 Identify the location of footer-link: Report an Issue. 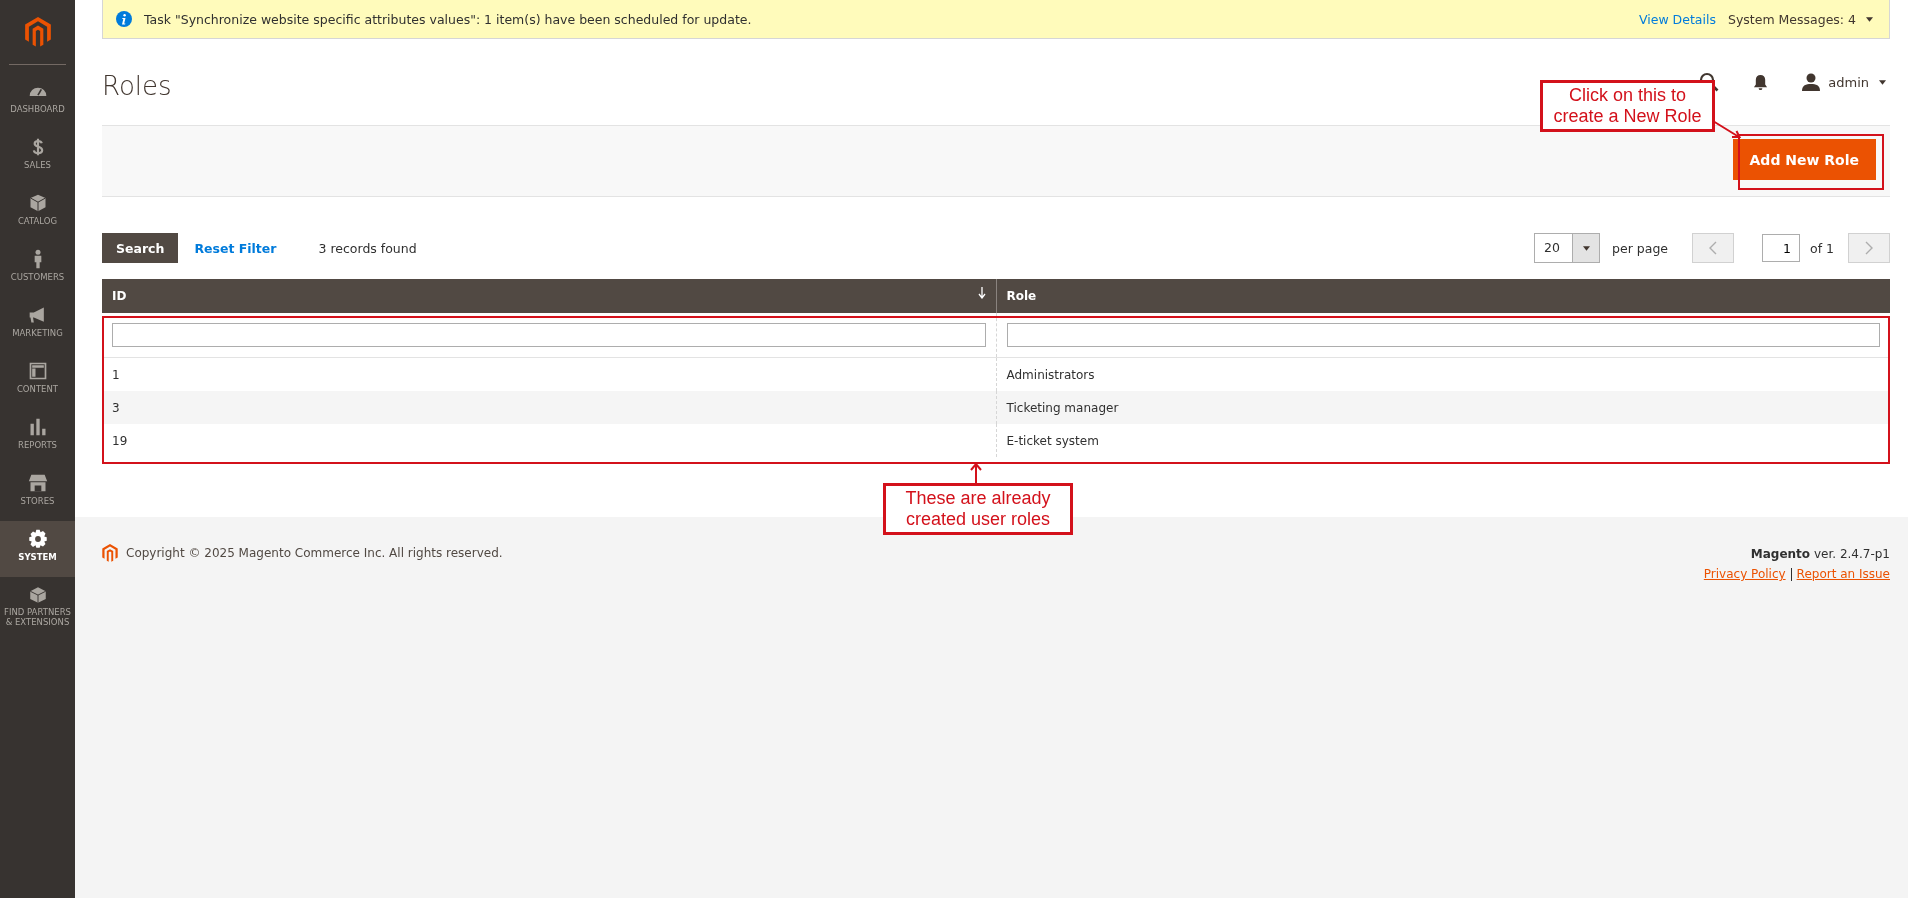
(1843, 574).